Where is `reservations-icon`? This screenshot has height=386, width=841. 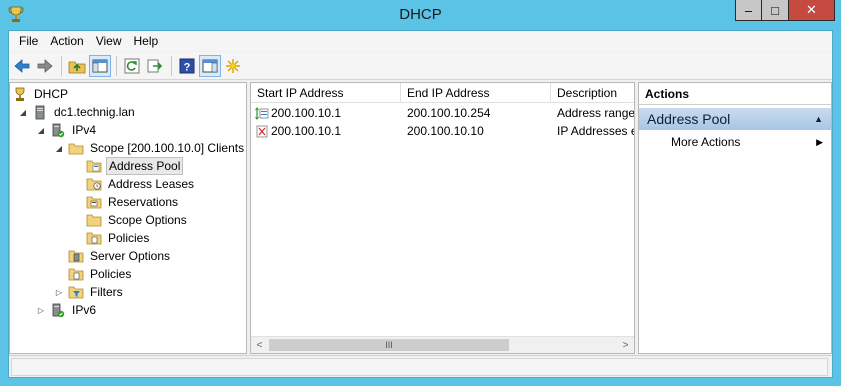 reservations-icon is located at coordinates (94, 202).